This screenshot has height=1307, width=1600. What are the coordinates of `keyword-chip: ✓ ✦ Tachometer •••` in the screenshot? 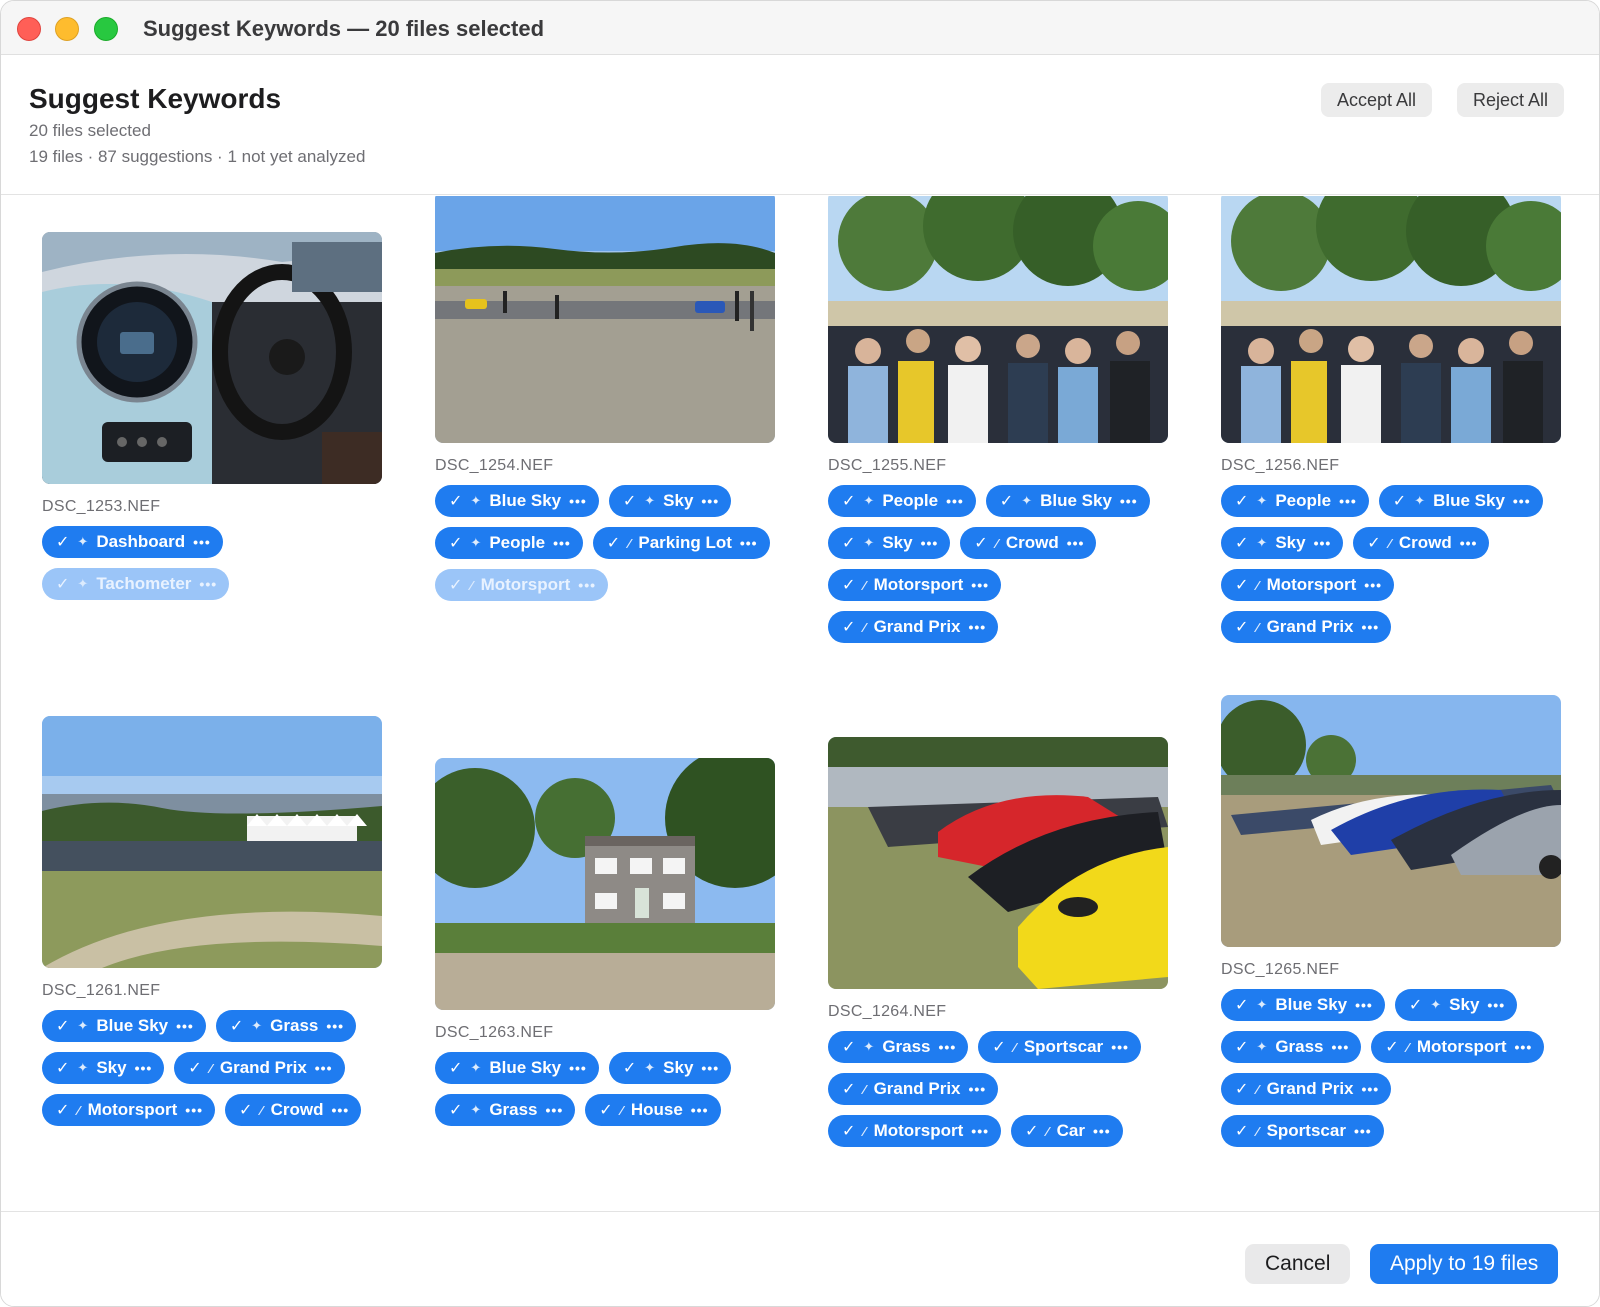 It's located at (136, 584).